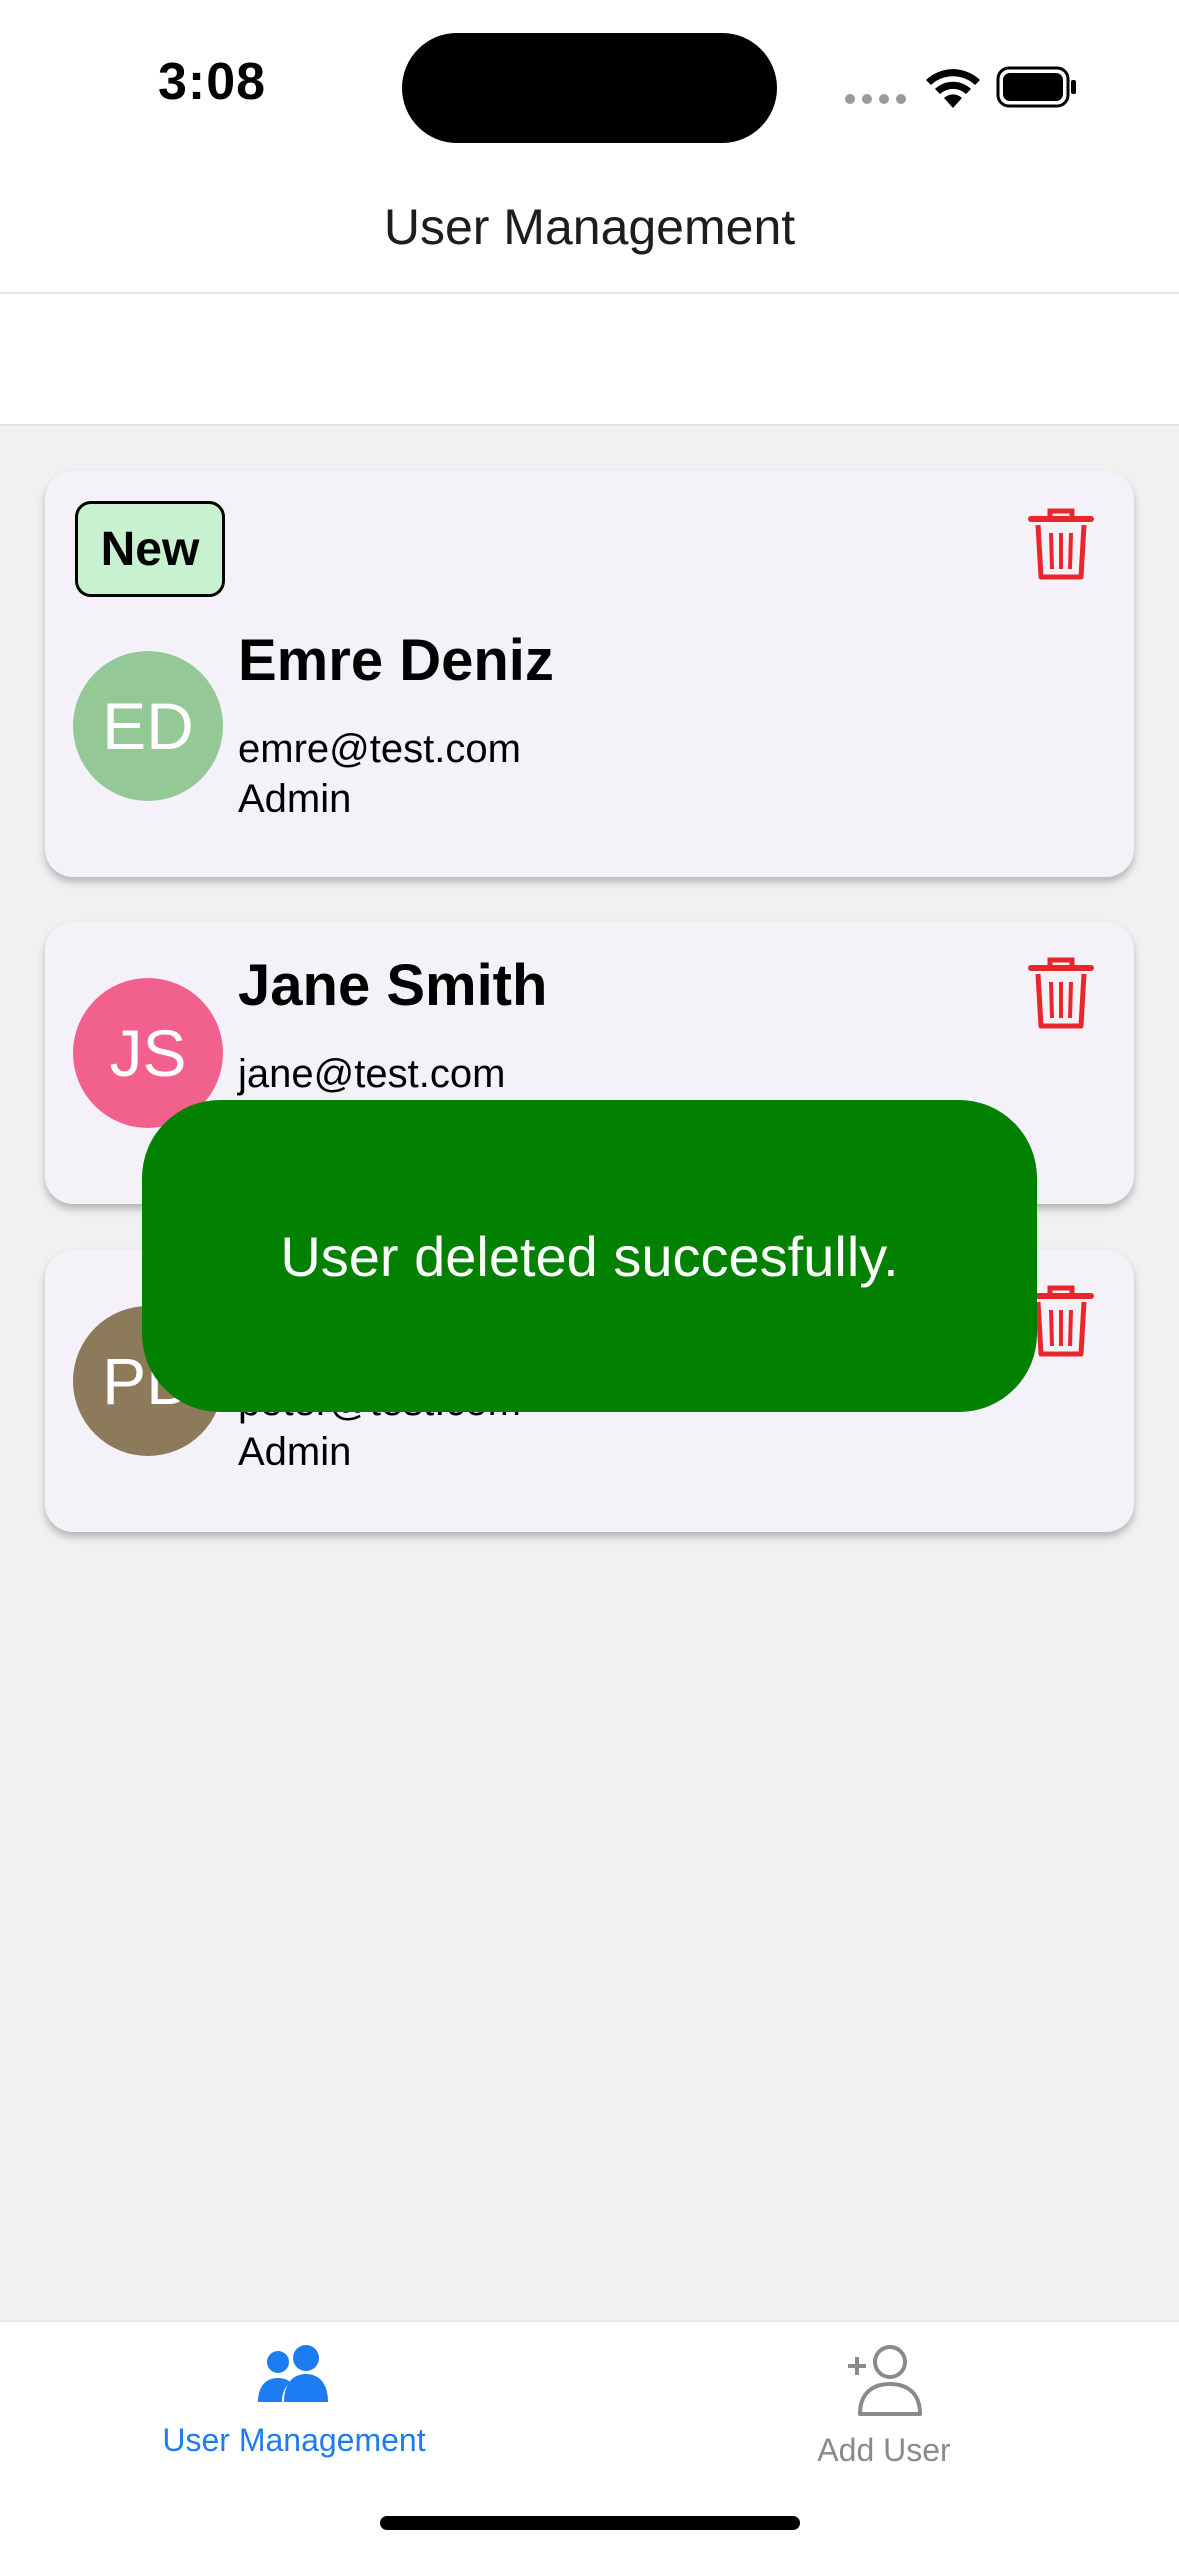  Describe the element at coordinates (379, 749) in the screenshot. I see `user-email: emre@test.com` at that location.